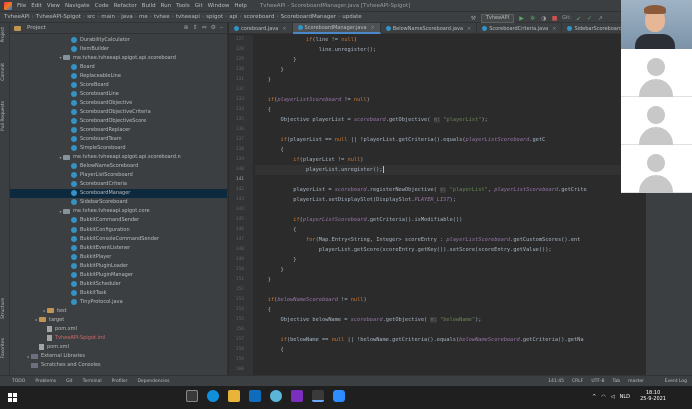  I want to click on breadcrumb-item: TvheeAPI, so click(17, 17).